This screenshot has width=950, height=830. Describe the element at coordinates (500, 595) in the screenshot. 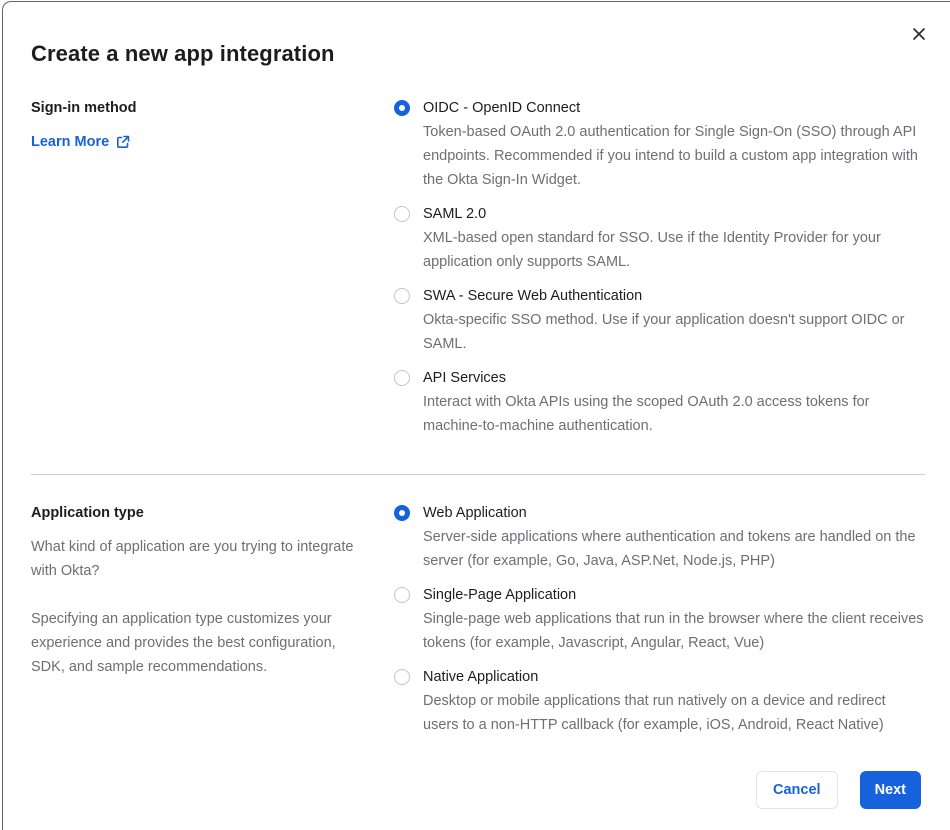

I see `radio-option-label: Single-Page Application` at that location.